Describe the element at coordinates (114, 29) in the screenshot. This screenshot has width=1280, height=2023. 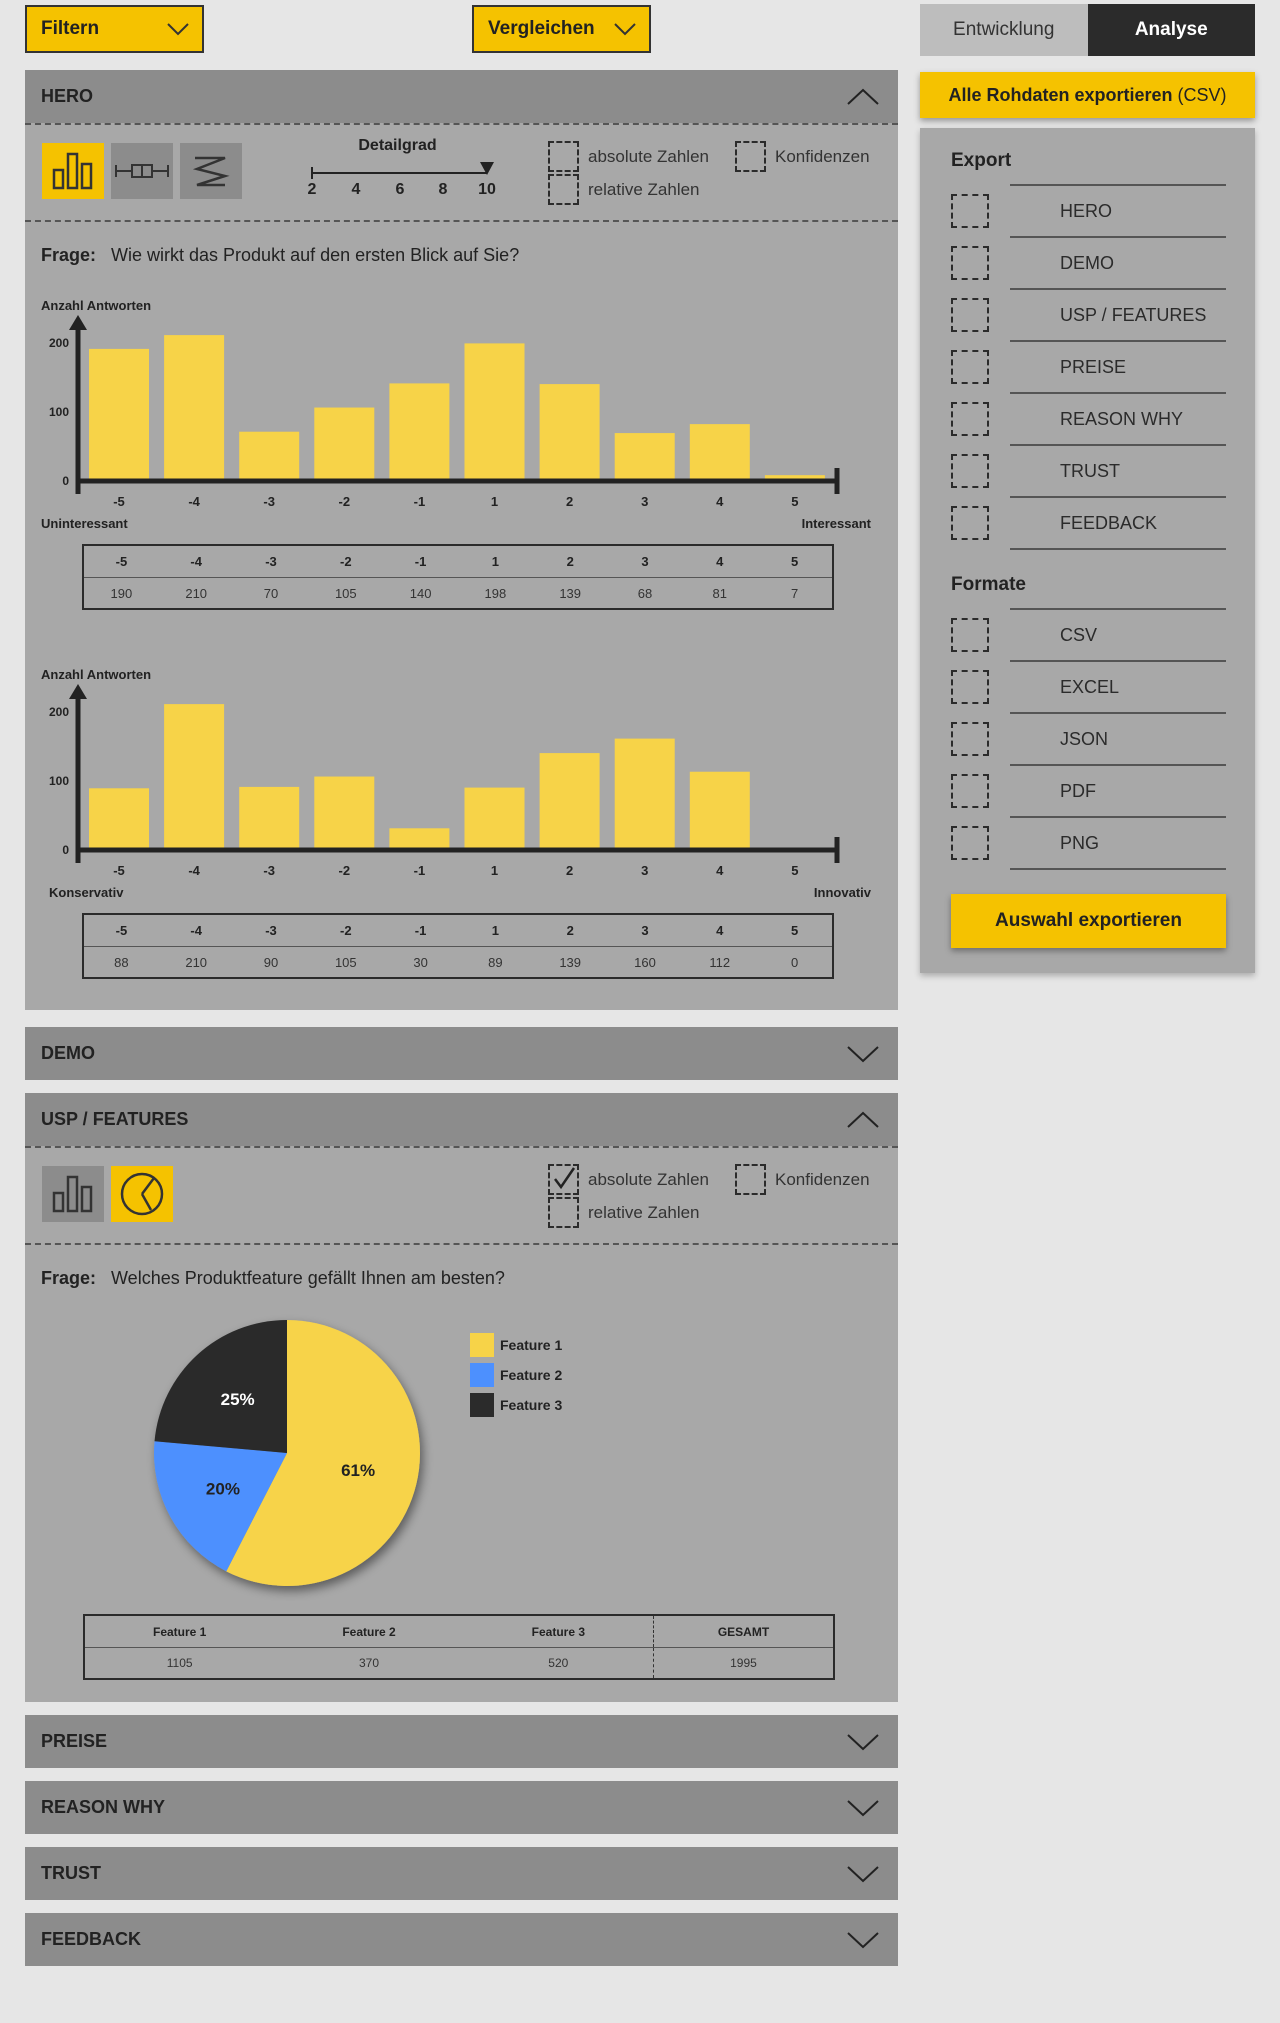
I see `filter-dropdown: Filtern` at that location.